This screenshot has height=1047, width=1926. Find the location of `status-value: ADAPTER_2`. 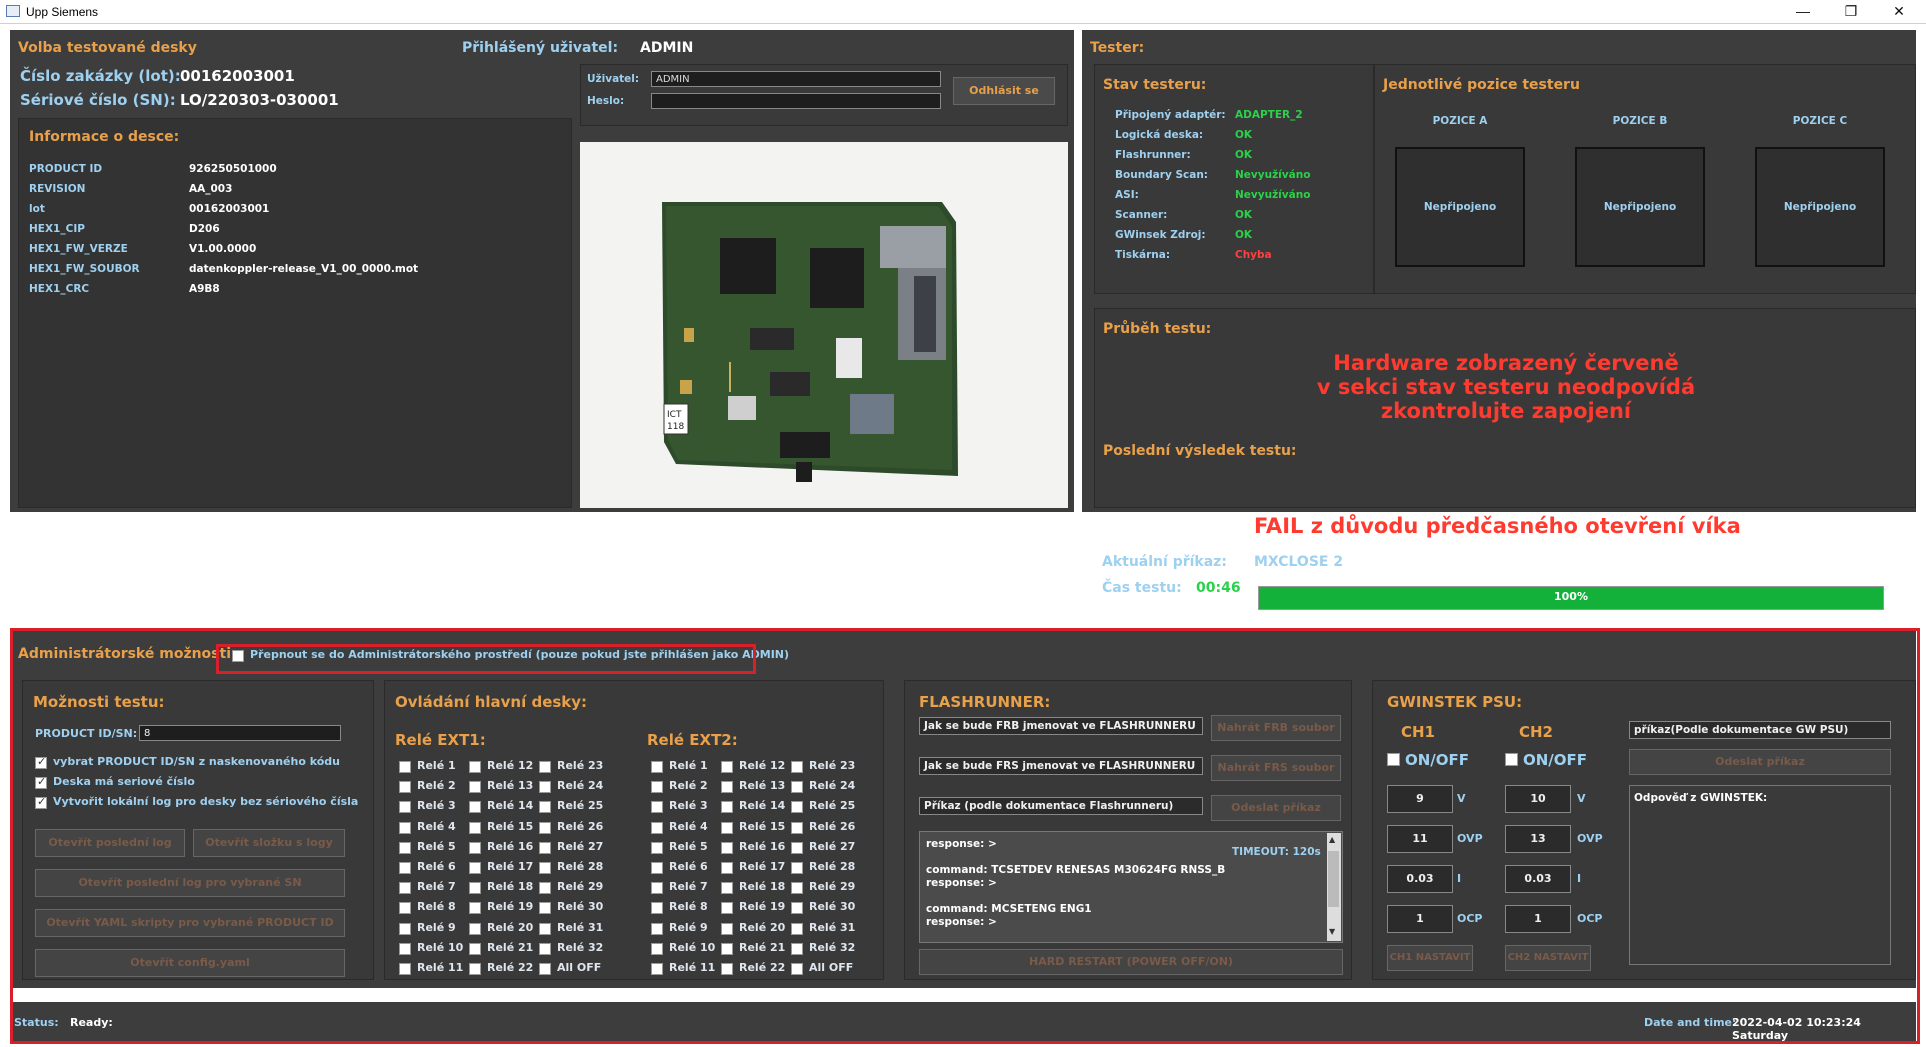

status-value: ADAPTER_2 is located at coordinates (1269, 115).